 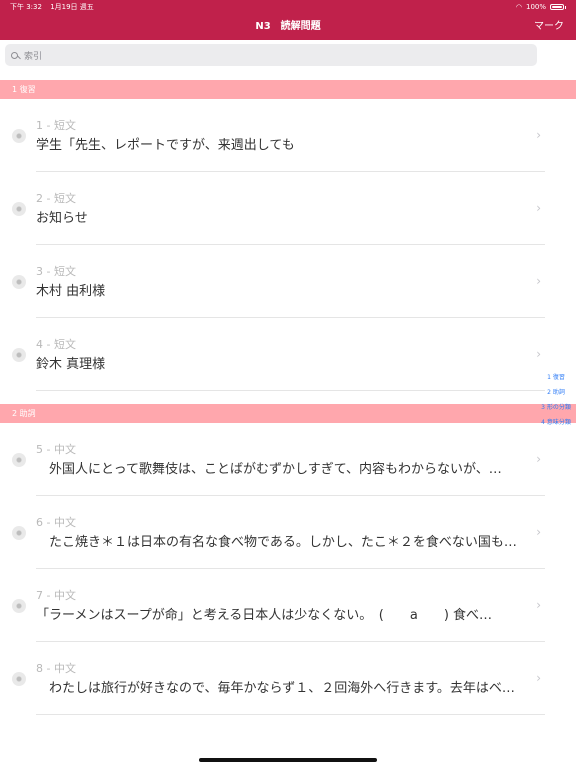 I want to click on item-subtitle: 6 - 中文, so click(x=56, y=522).